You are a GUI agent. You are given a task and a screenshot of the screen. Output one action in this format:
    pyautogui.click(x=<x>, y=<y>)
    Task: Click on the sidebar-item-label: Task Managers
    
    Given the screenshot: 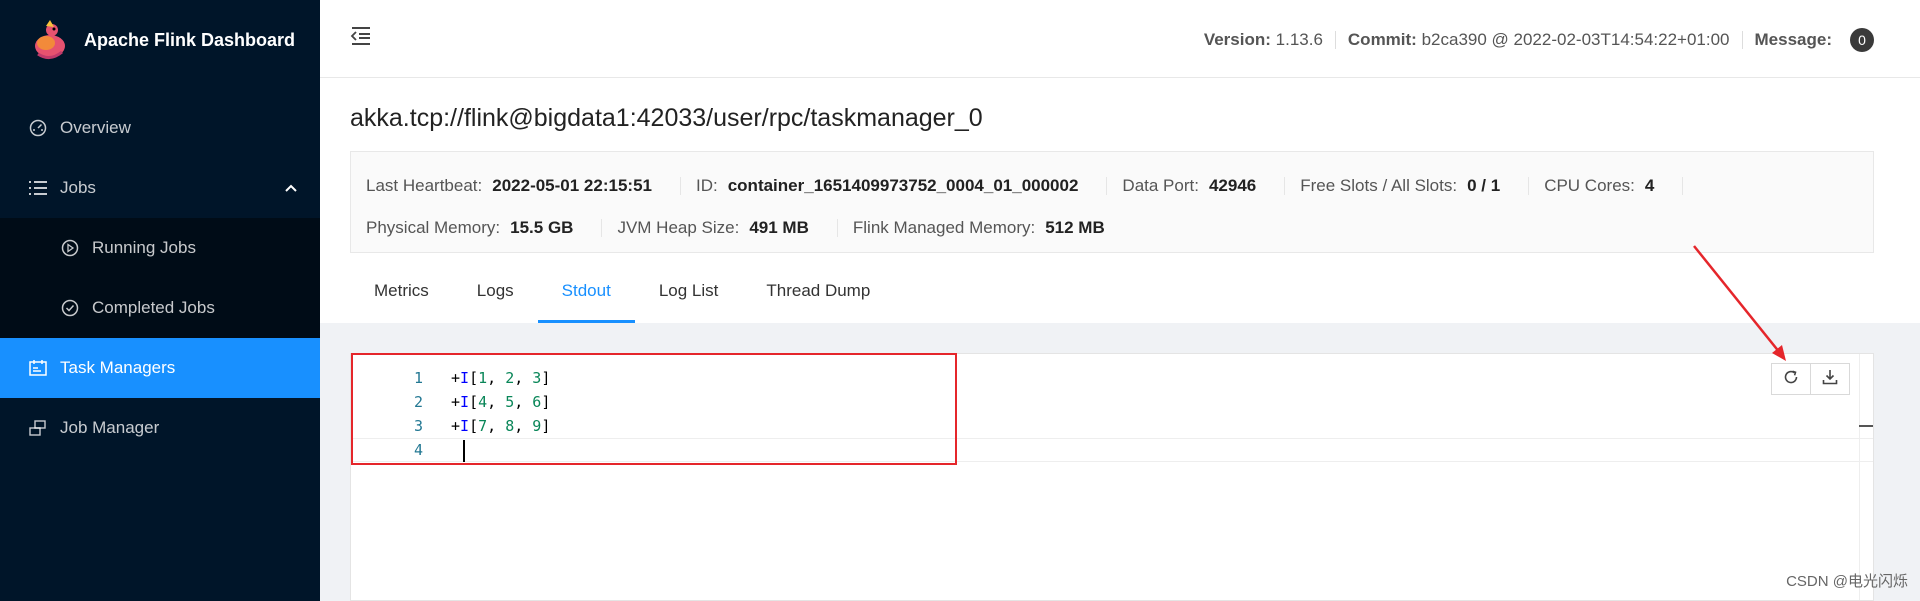 What is the action you would take?
    pyautogui.click(x=118, y=367)
    